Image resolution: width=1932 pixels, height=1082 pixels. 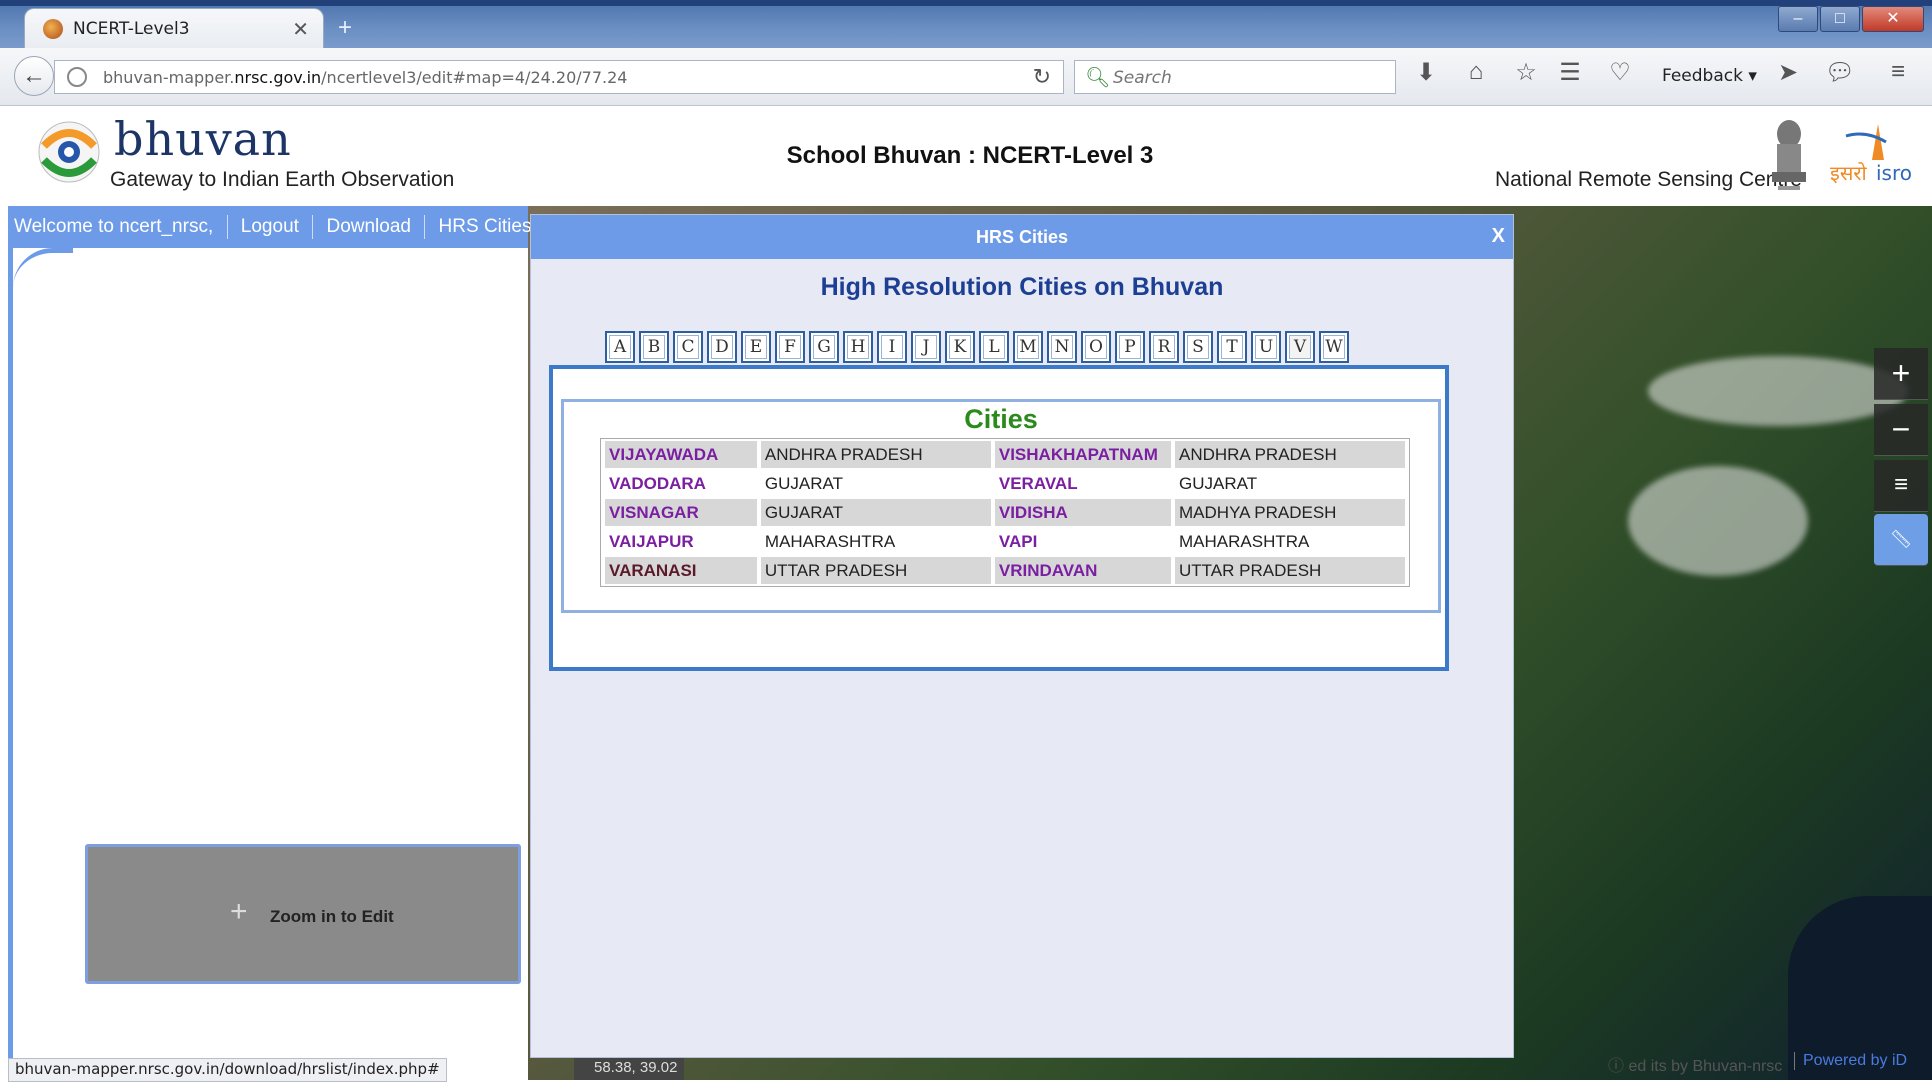 What do you see at coordinates (1620, 72) in the screenshot?
I see `pocket-icon: ♡` at bounding box center [1620, 72].